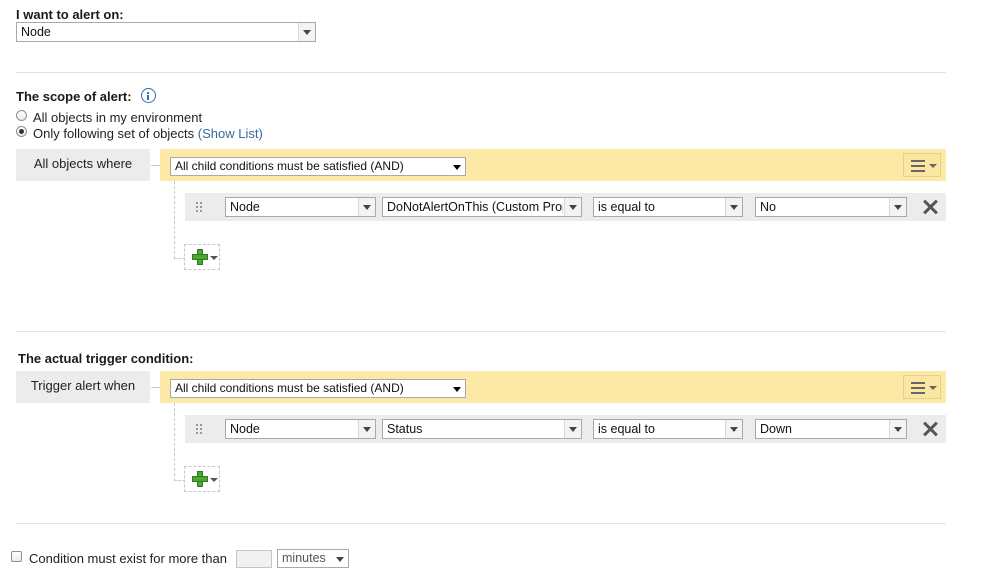  Describe the element at coordinates (475, 207) in the screenshot. I see `scope-condition-field-value: DoNotAlertOnThis (Custom Prop` at that location.